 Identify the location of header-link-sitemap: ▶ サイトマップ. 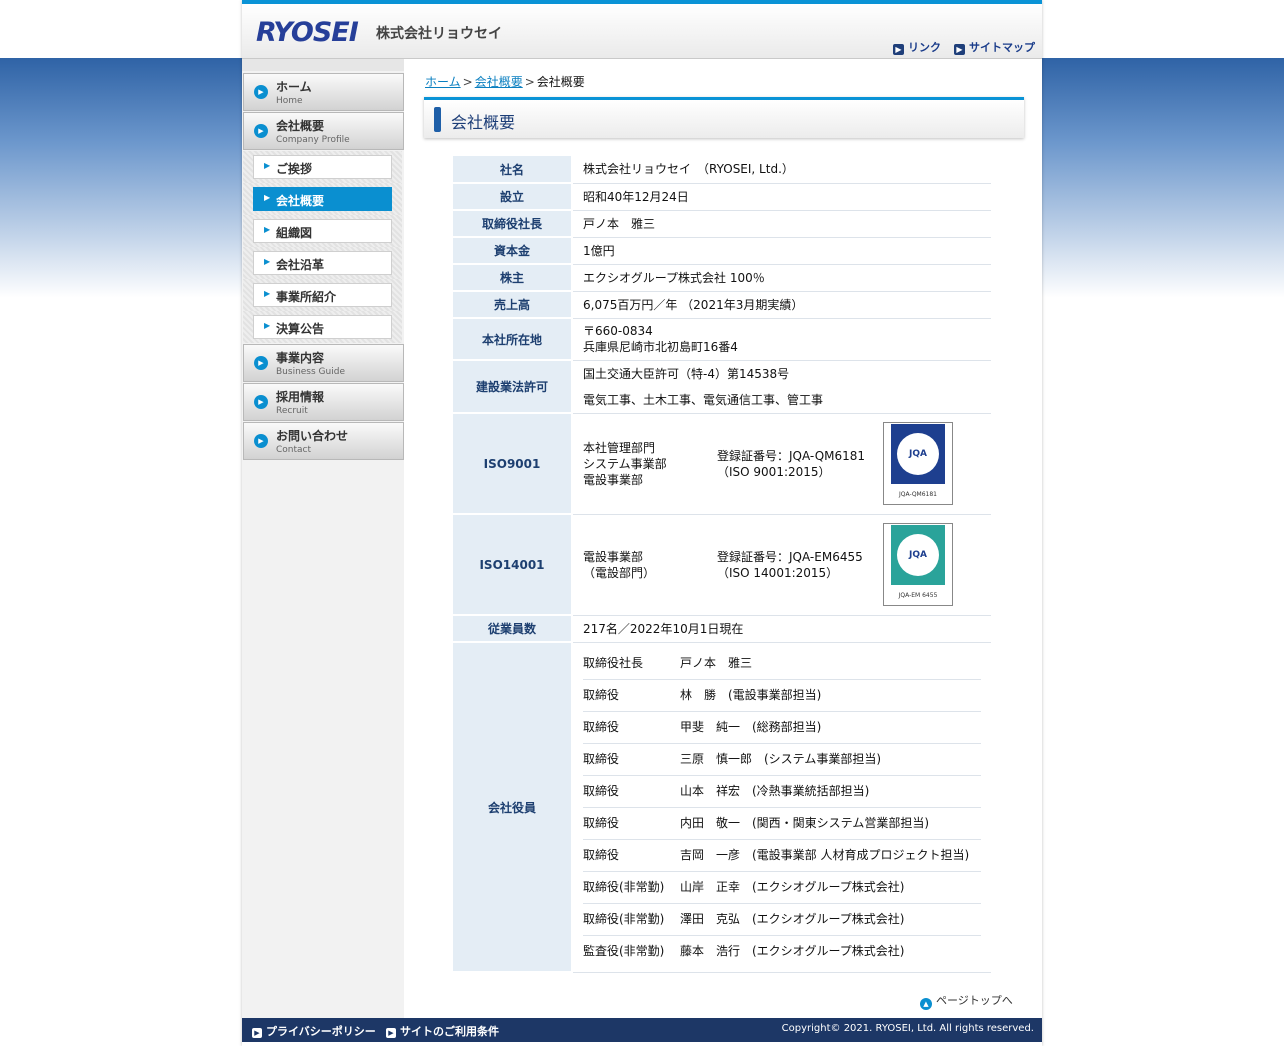
(994, 47).